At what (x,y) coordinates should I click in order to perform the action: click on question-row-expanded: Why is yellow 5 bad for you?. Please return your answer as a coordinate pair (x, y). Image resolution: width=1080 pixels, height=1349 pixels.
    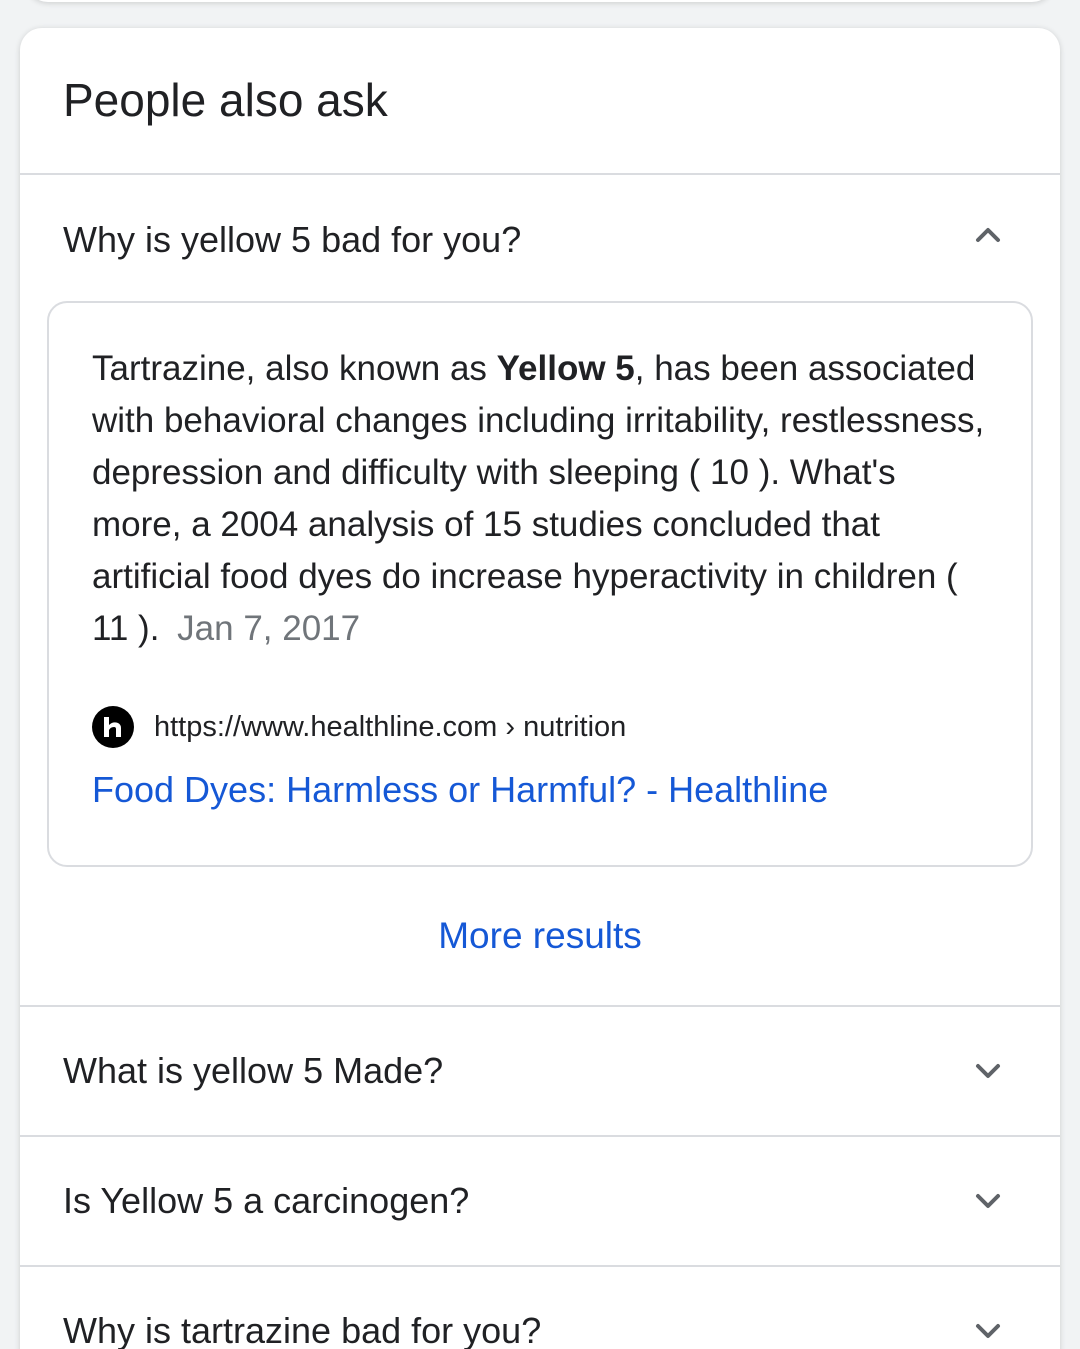
    Looking at the image, I should click on (540, 238).